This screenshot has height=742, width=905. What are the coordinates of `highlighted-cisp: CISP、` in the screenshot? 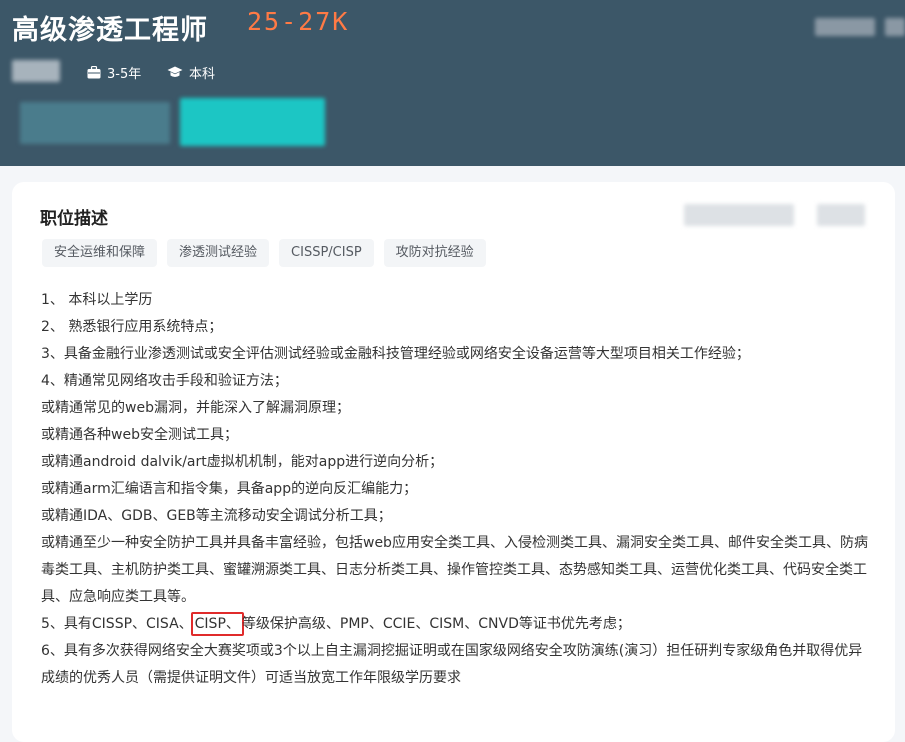 It's located at (217, 624).